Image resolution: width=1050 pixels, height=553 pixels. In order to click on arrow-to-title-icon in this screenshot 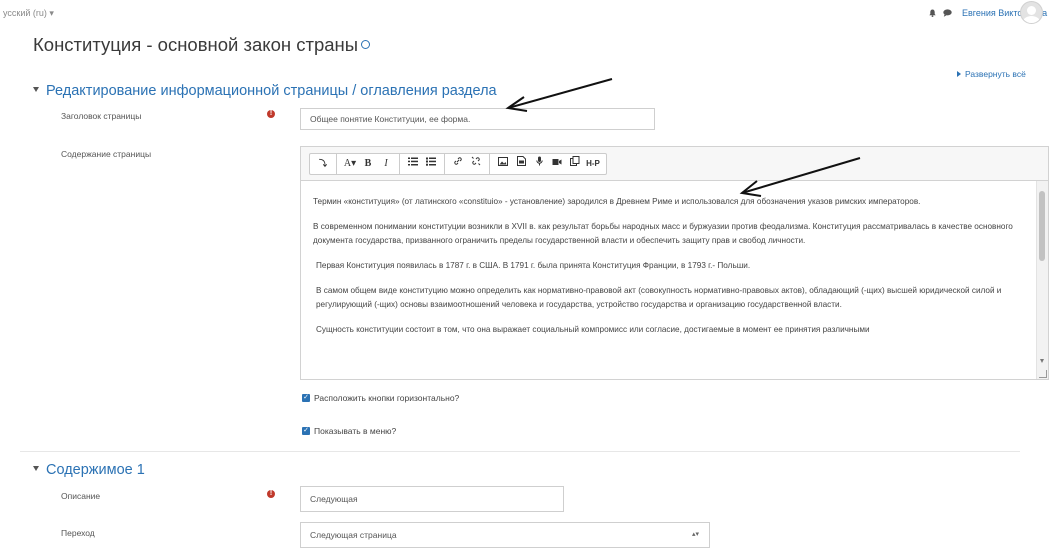, I will do `click(559, 95)`.